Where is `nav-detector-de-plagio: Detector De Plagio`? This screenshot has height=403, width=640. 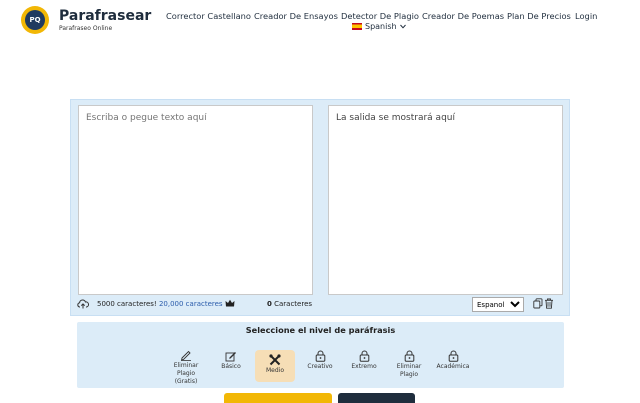
nav-detector-de-plagio: Detector De Plagio is located at coordinates (380, 16).